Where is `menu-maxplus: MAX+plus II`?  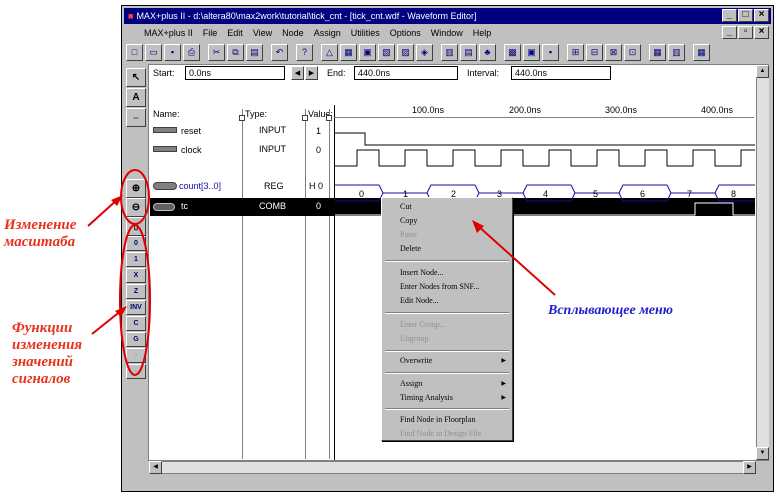 menu-maxplus: MAX+plus II is located at coordinates (168, 33).